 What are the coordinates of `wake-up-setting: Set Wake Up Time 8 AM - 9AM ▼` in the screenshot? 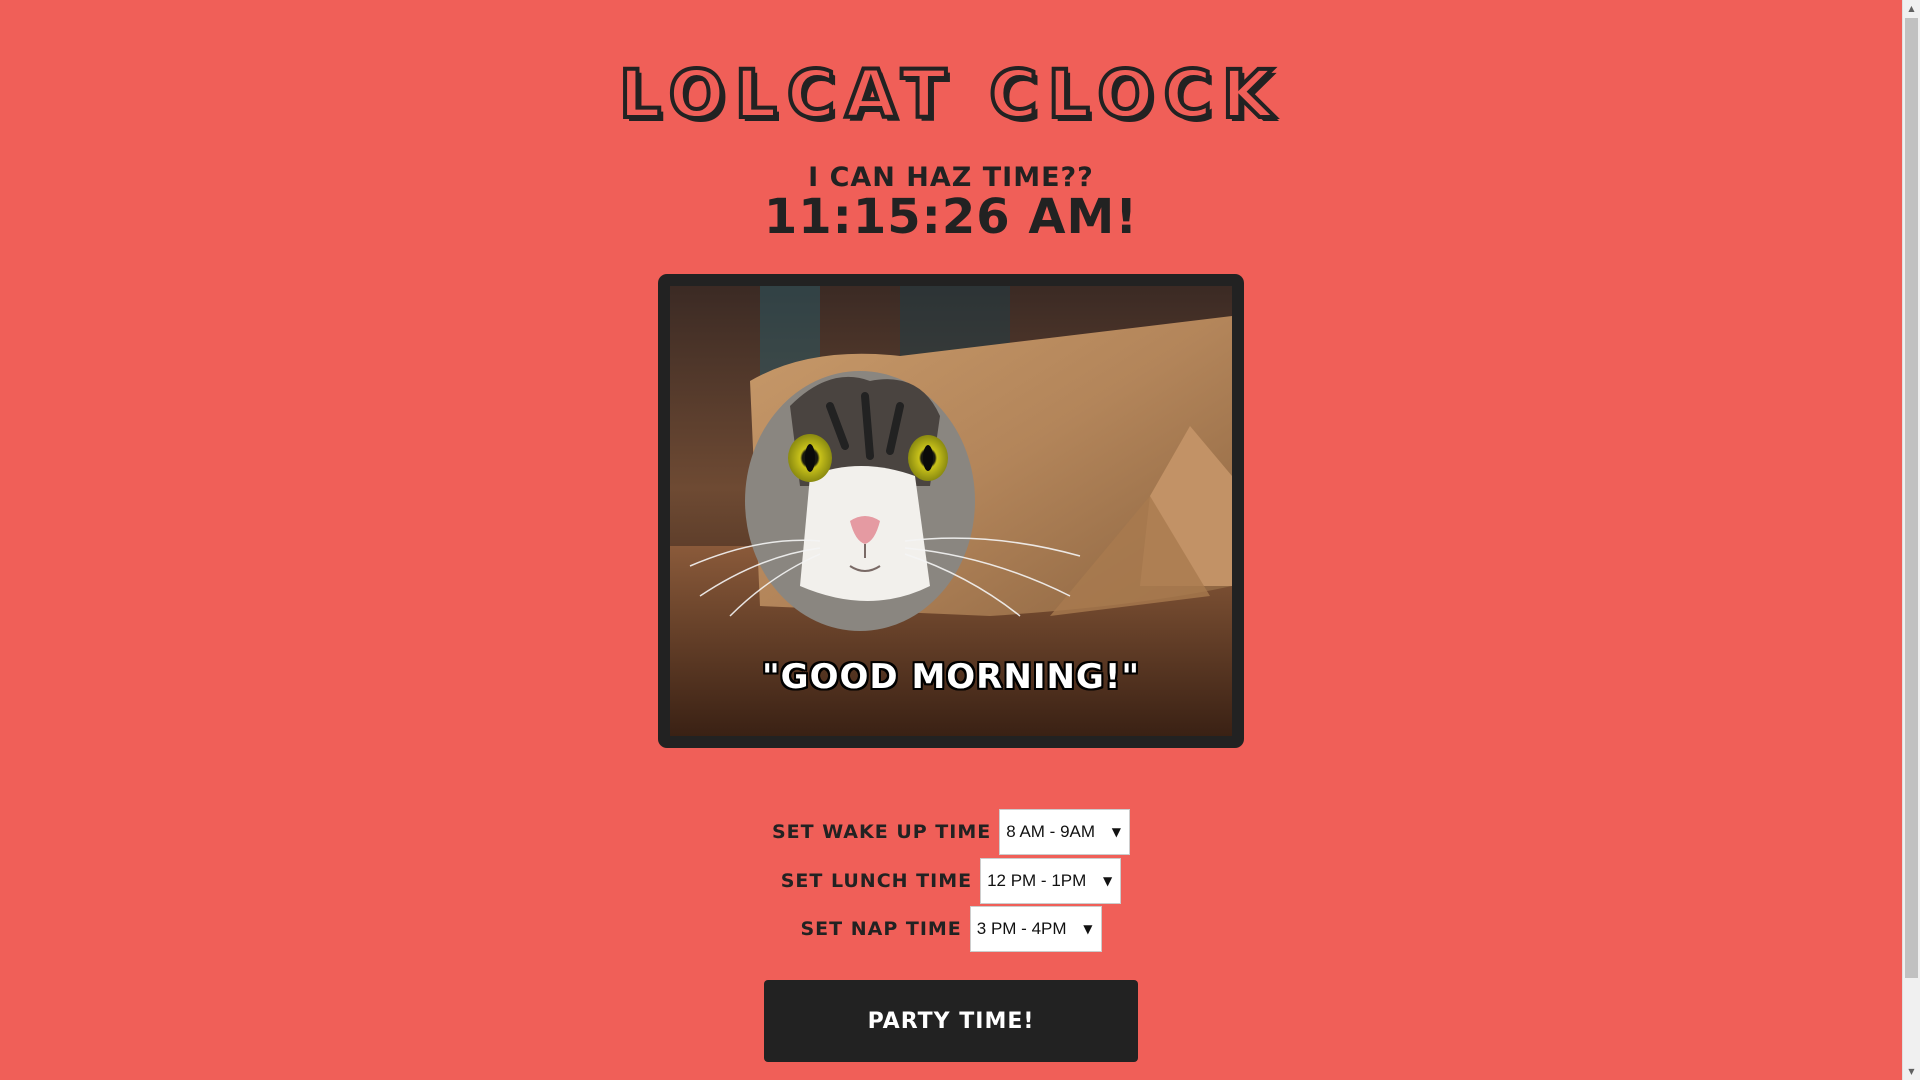 It's located at (951, 832).